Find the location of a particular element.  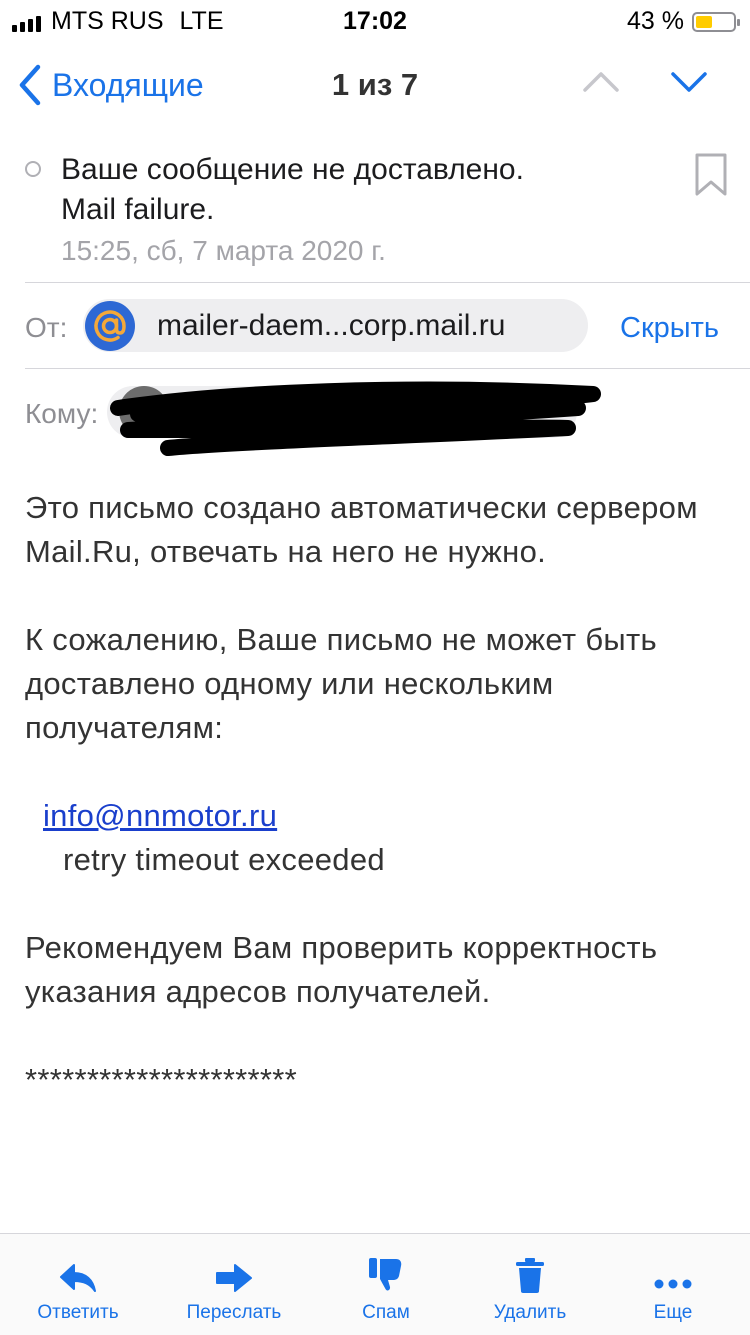

redaction-scribble is located at coordinates (355, 418).